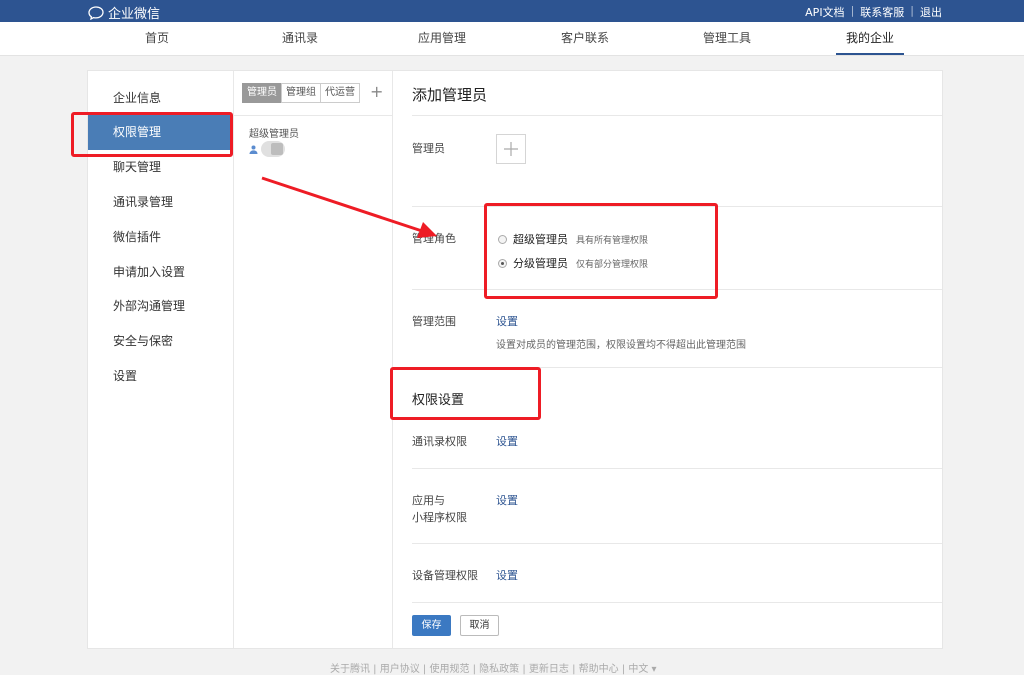 The image size is (1024, 675). Describe the element at coordinates (134, 14) in the screenshot. I see `logo-text: 企业微信` at that location.